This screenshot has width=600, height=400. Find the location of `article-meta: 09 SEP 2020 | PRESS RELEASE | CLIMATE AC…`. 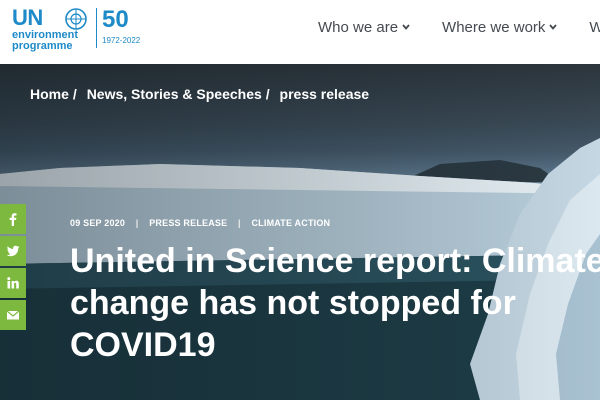

article-meta: 09 SEP 2020 | PRESS RELEASE | CLIMATE AC… is located at coordinates (200, 223).